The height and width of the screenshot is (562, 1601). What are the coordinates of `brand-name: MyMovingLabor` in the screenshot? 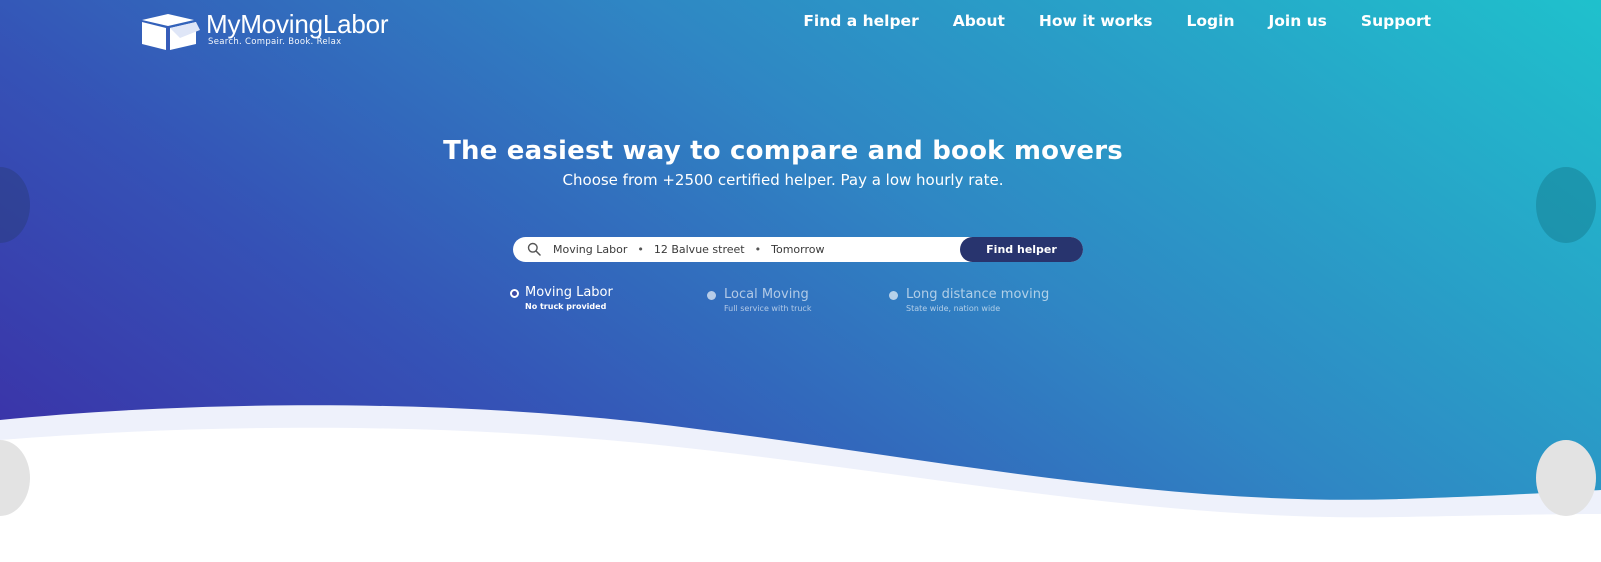 It's located at (297, 24).